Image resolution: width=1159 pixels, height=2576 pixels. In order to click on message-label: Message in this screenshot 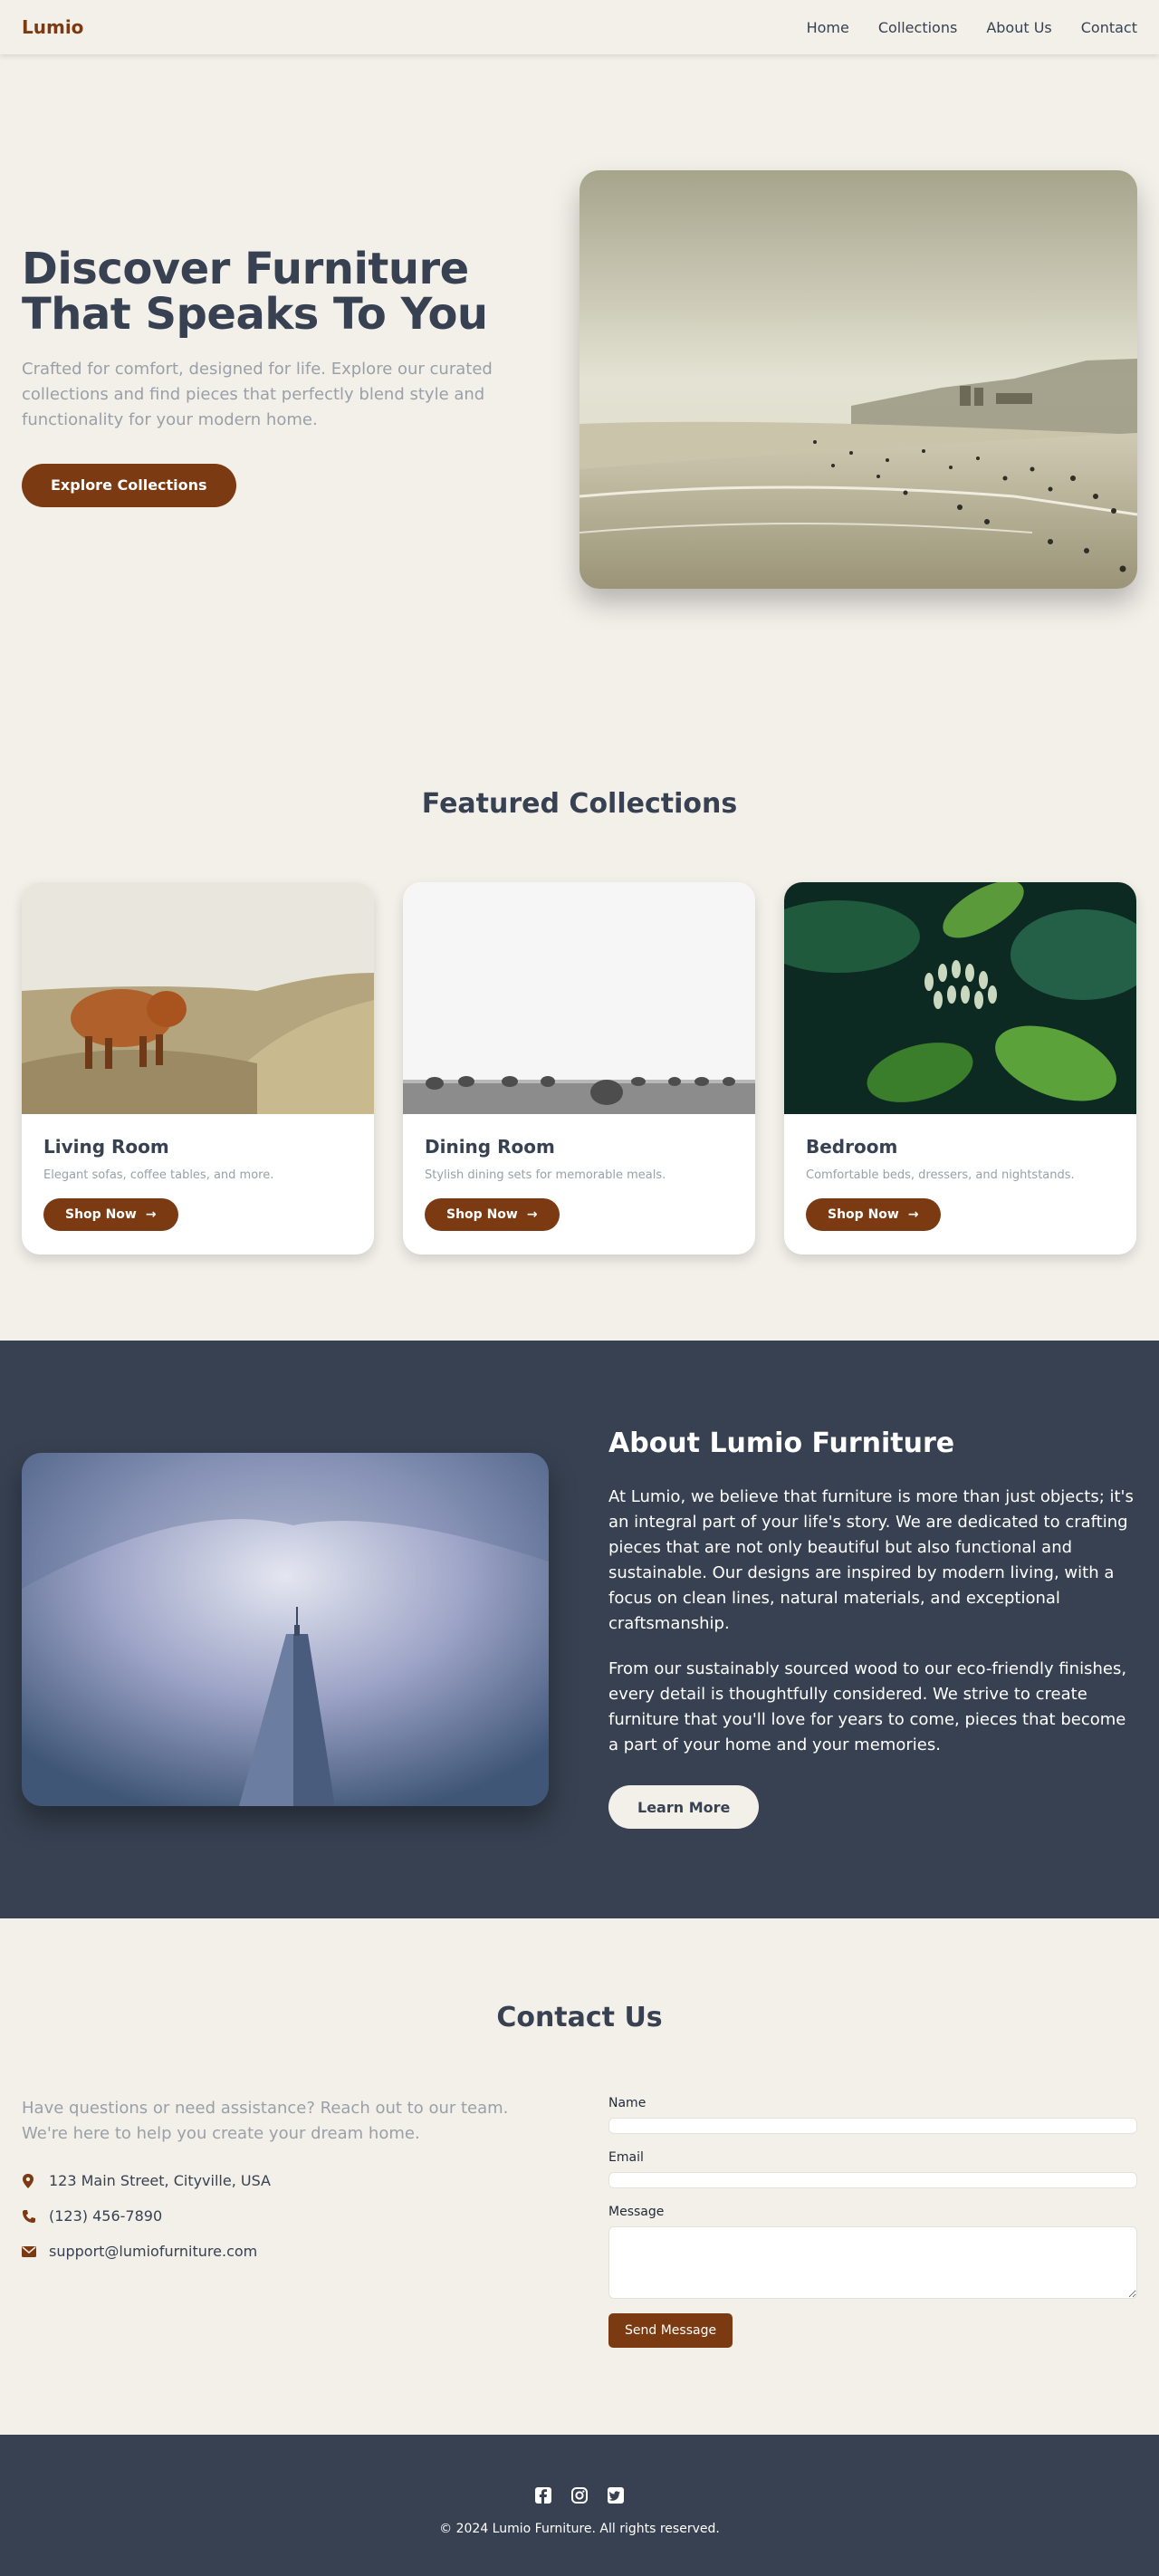, I will do `click(636, 2212)`.